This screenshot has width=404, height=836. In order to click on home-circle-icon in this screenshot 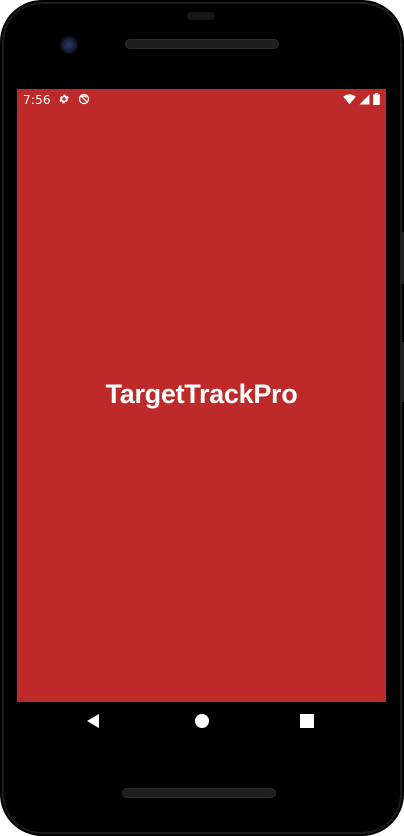, I will do `click(202, 723)`.